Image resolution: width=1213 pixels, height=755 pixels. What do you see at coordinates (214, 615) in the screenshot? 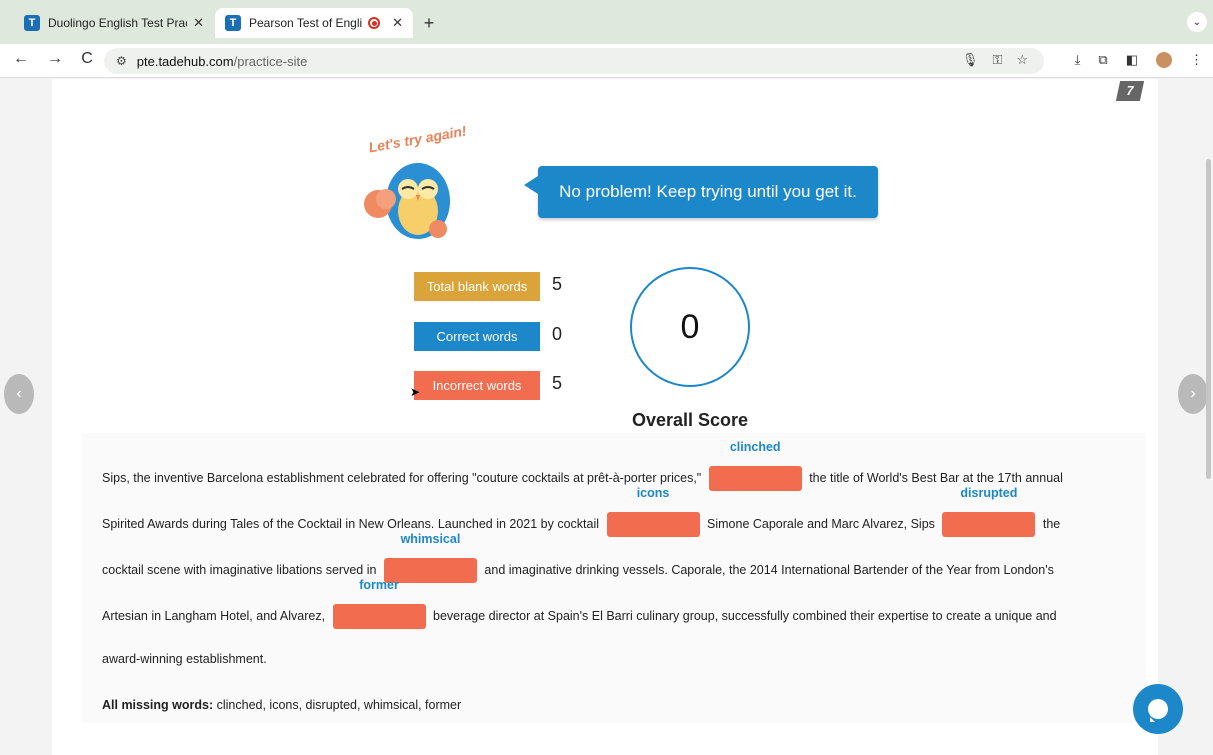
I see `passage-text: Artesian in Langham Hotel, and Alvarez,` at bounding box center [214, 615].